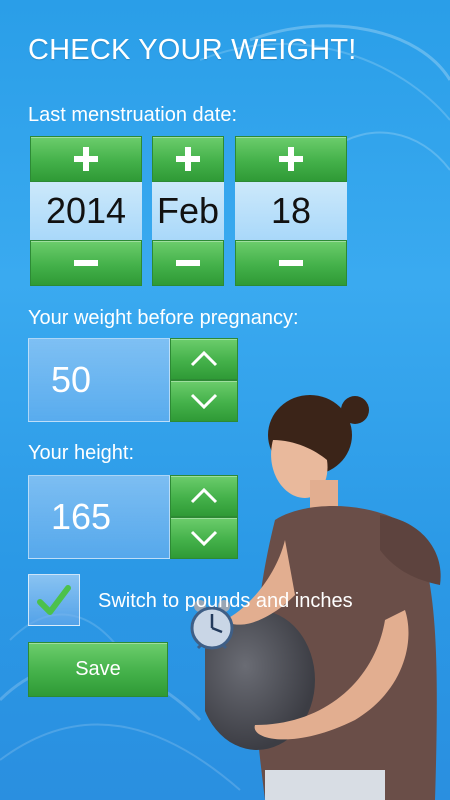 The image size is (450, 800). Describe the element at coordinates (192, 50) in the screenshot. I see `page-title: CHECK YOUR WEIGHT!` at that location.